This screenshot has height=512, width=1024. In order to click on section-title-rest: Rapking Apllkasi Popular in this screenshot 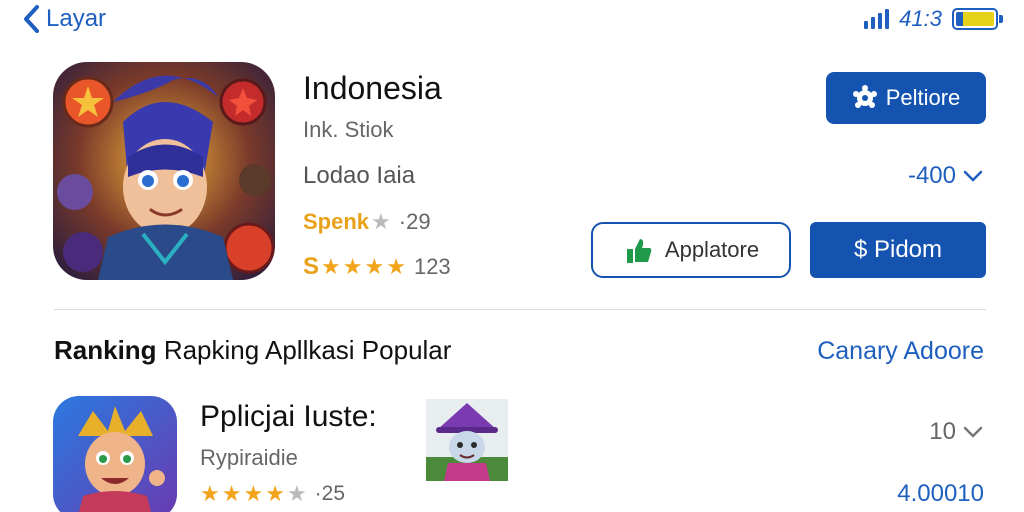, I will do `click(307, 350)`.